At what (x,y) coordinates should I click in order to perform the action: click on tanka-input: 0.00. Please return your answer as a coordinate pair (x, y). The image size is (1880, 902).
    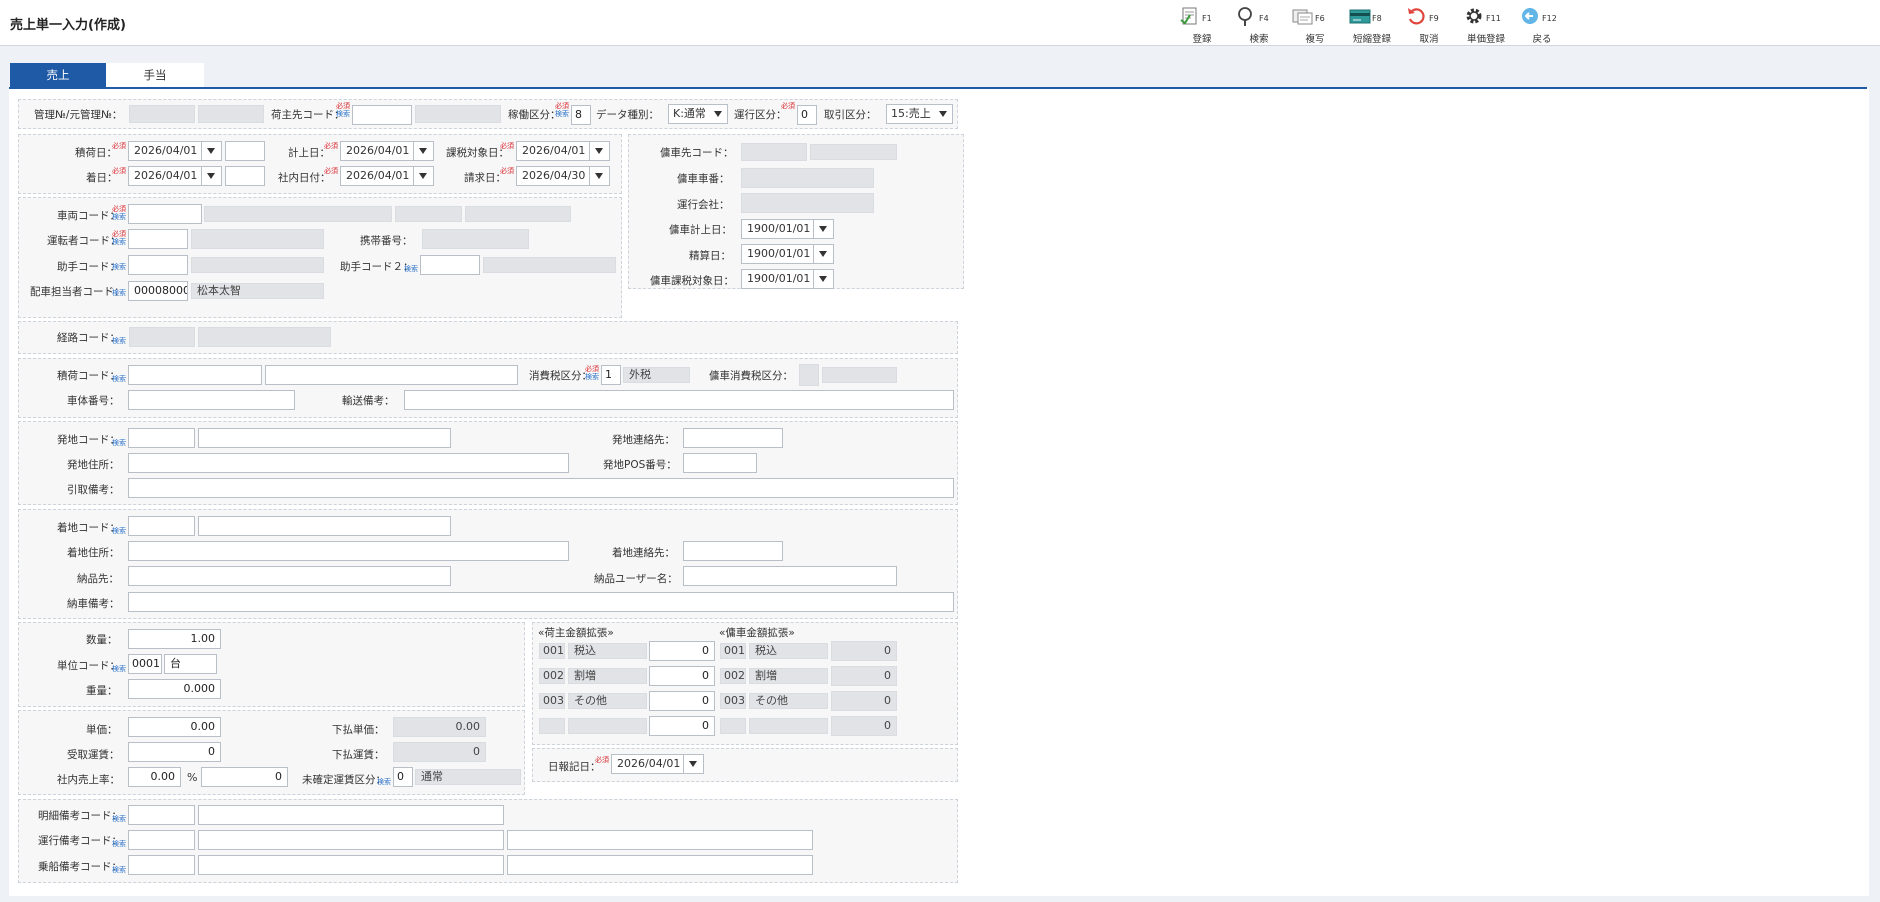
    Looking at the image, I should click on (174, 727).